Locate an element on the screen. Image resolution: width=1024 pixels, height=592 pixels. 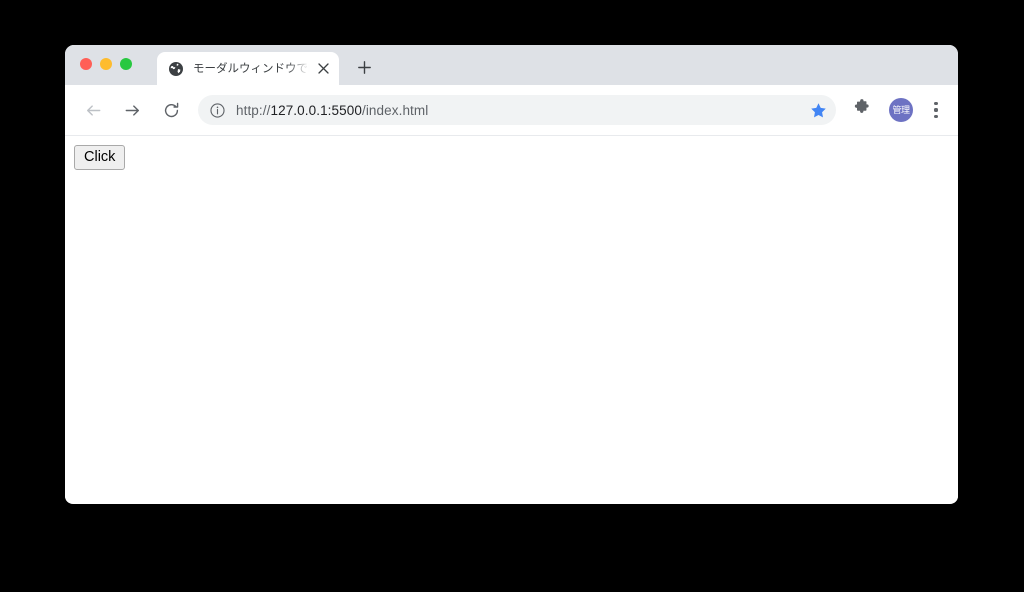
star-filled-icon is located at coordinates (818, 110).